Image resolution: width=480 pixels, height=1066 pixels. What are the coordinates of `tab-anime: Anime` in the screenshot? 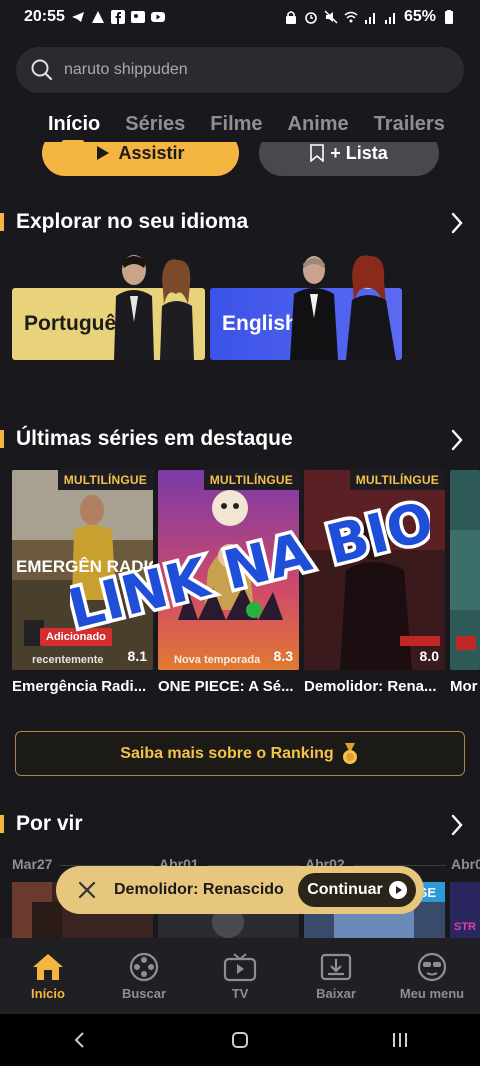 It's located at (318, 124).